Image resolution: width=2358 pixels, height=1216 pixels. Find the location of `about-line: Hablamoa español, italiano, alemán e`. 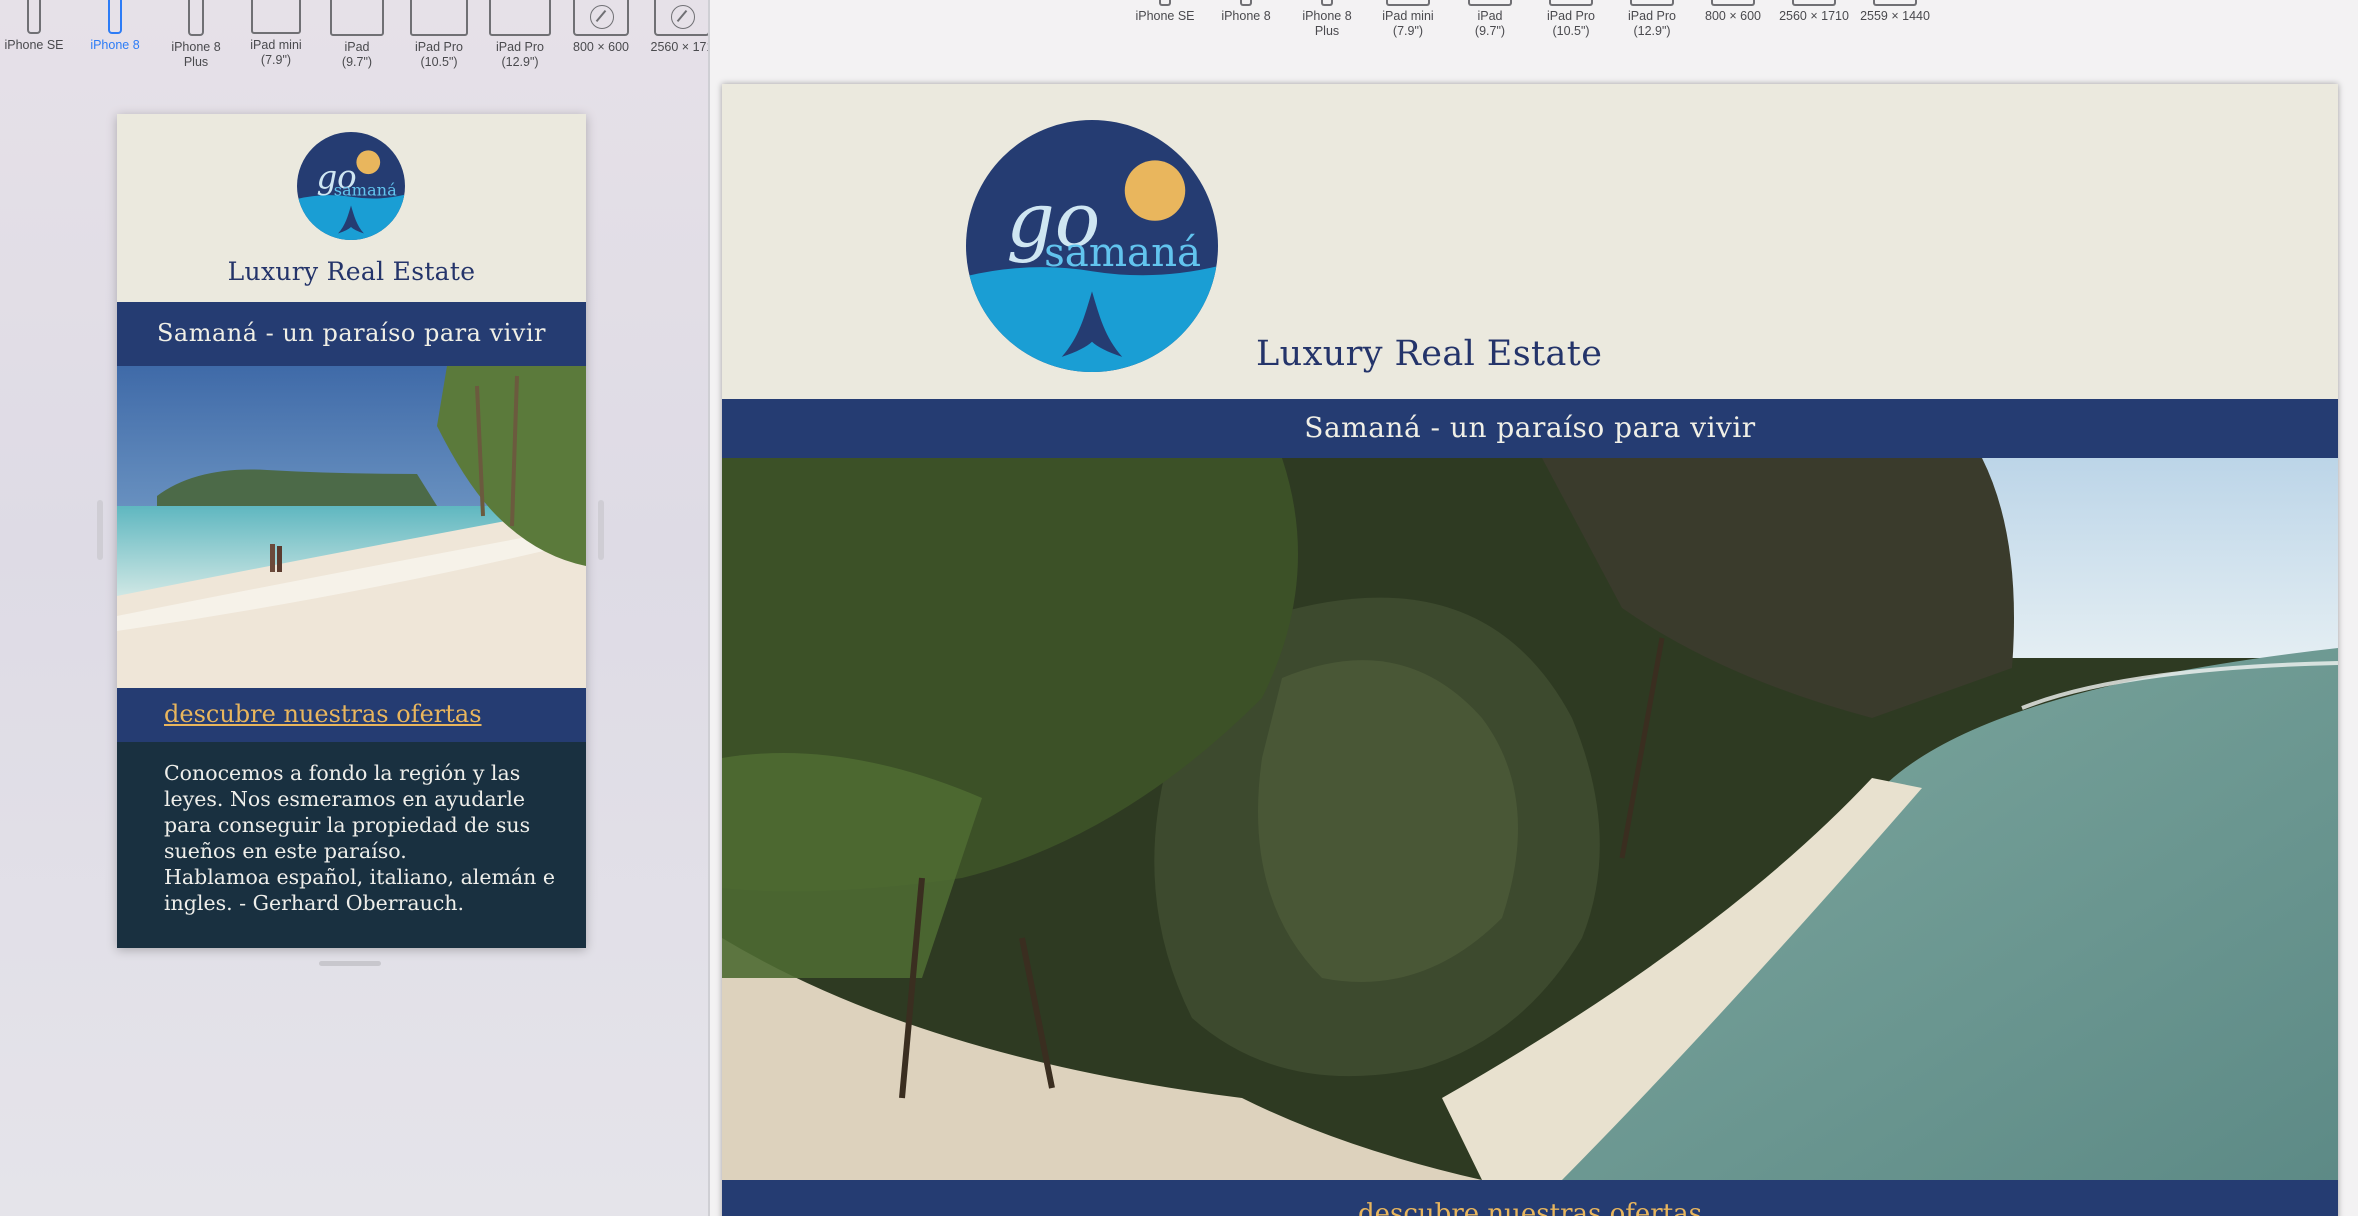

about-line: Hablamoa español, italiano, alemán e is located at coordinates (360, 877).